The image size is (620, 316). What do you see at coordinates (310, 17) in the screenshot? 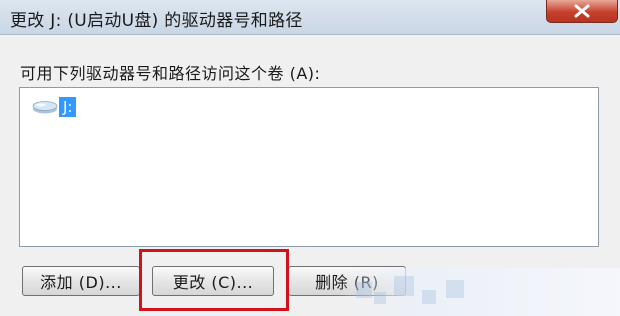
I see `title-bar: 更改 J: (U启动U盘) 的驱动器号和路径` at bounding box center [310, 17].